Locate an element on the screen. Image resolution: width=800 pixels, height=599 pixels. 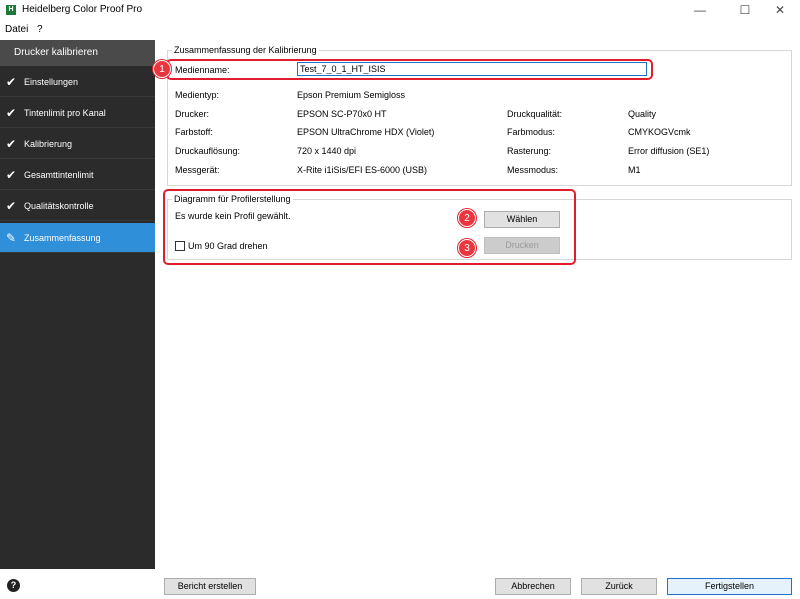
druckaufloesung-label: Druckauflösung: is located at coordinates (208, 151).